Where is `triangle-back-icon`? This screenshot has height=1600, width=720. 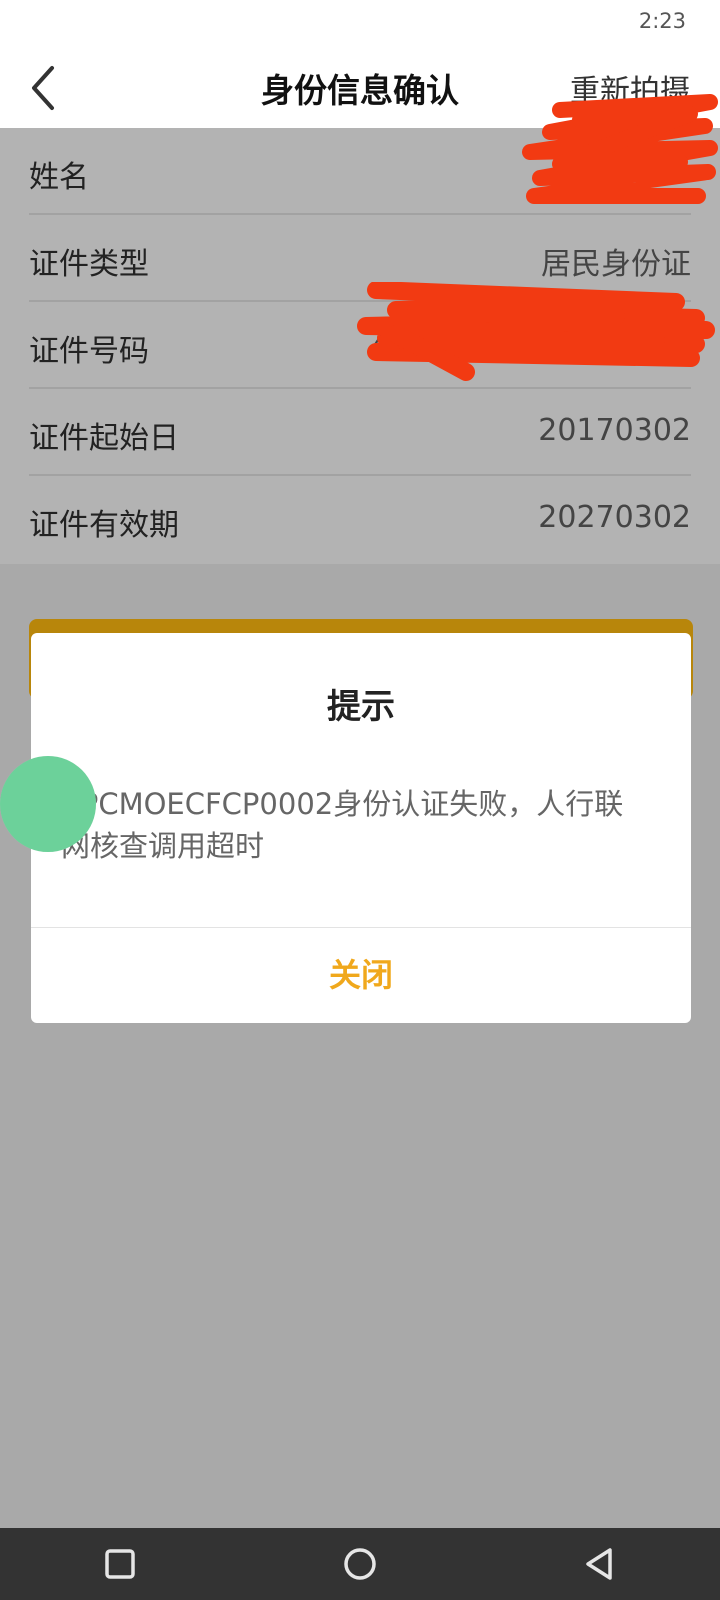 triangle-back-icon is located at coordinates (599, 1564).